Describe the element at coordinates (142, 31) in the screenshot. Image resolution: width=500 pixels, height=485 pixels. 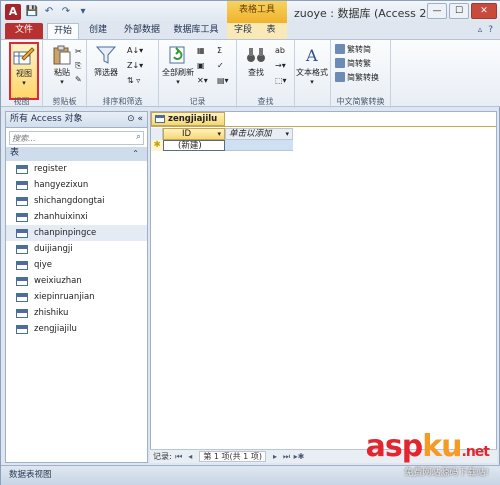
I see `tab-external-data: 外部数据` at that location.